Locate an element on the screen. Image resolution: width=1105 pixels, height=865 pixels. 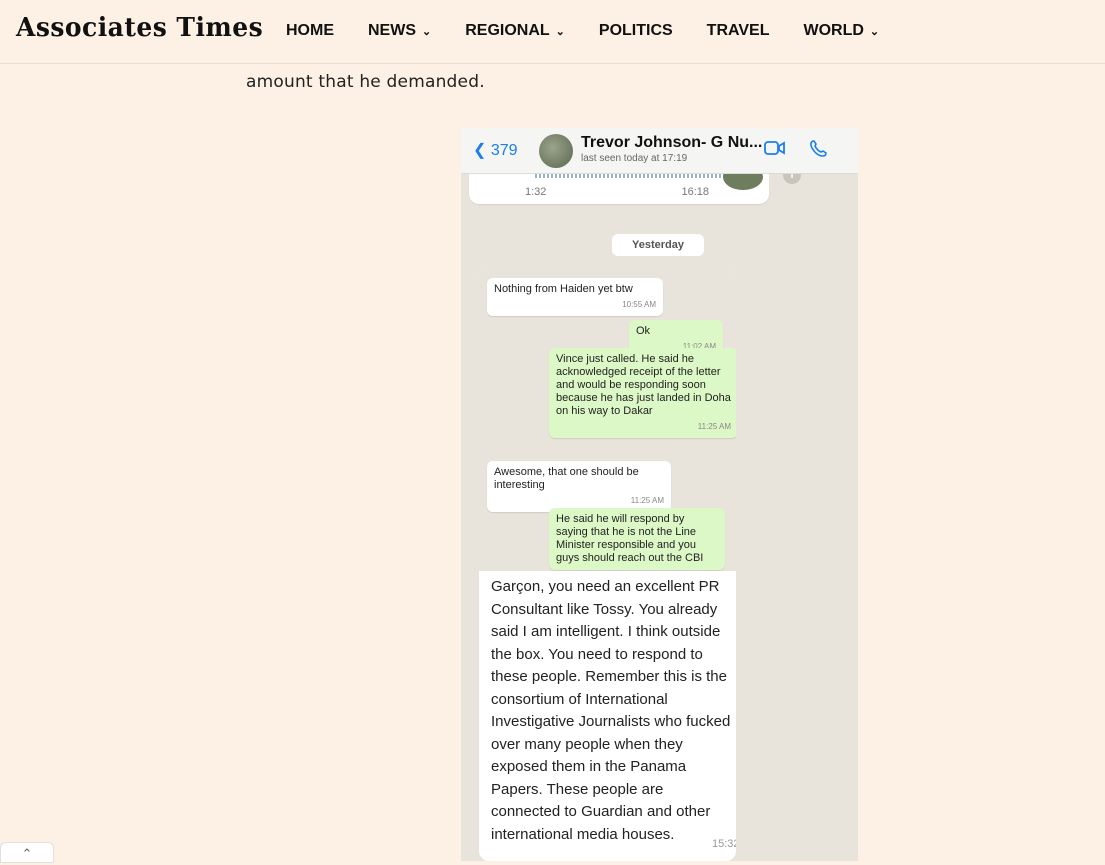
nav-news: NEWS ⌄ is located at coordinates (399, 31).